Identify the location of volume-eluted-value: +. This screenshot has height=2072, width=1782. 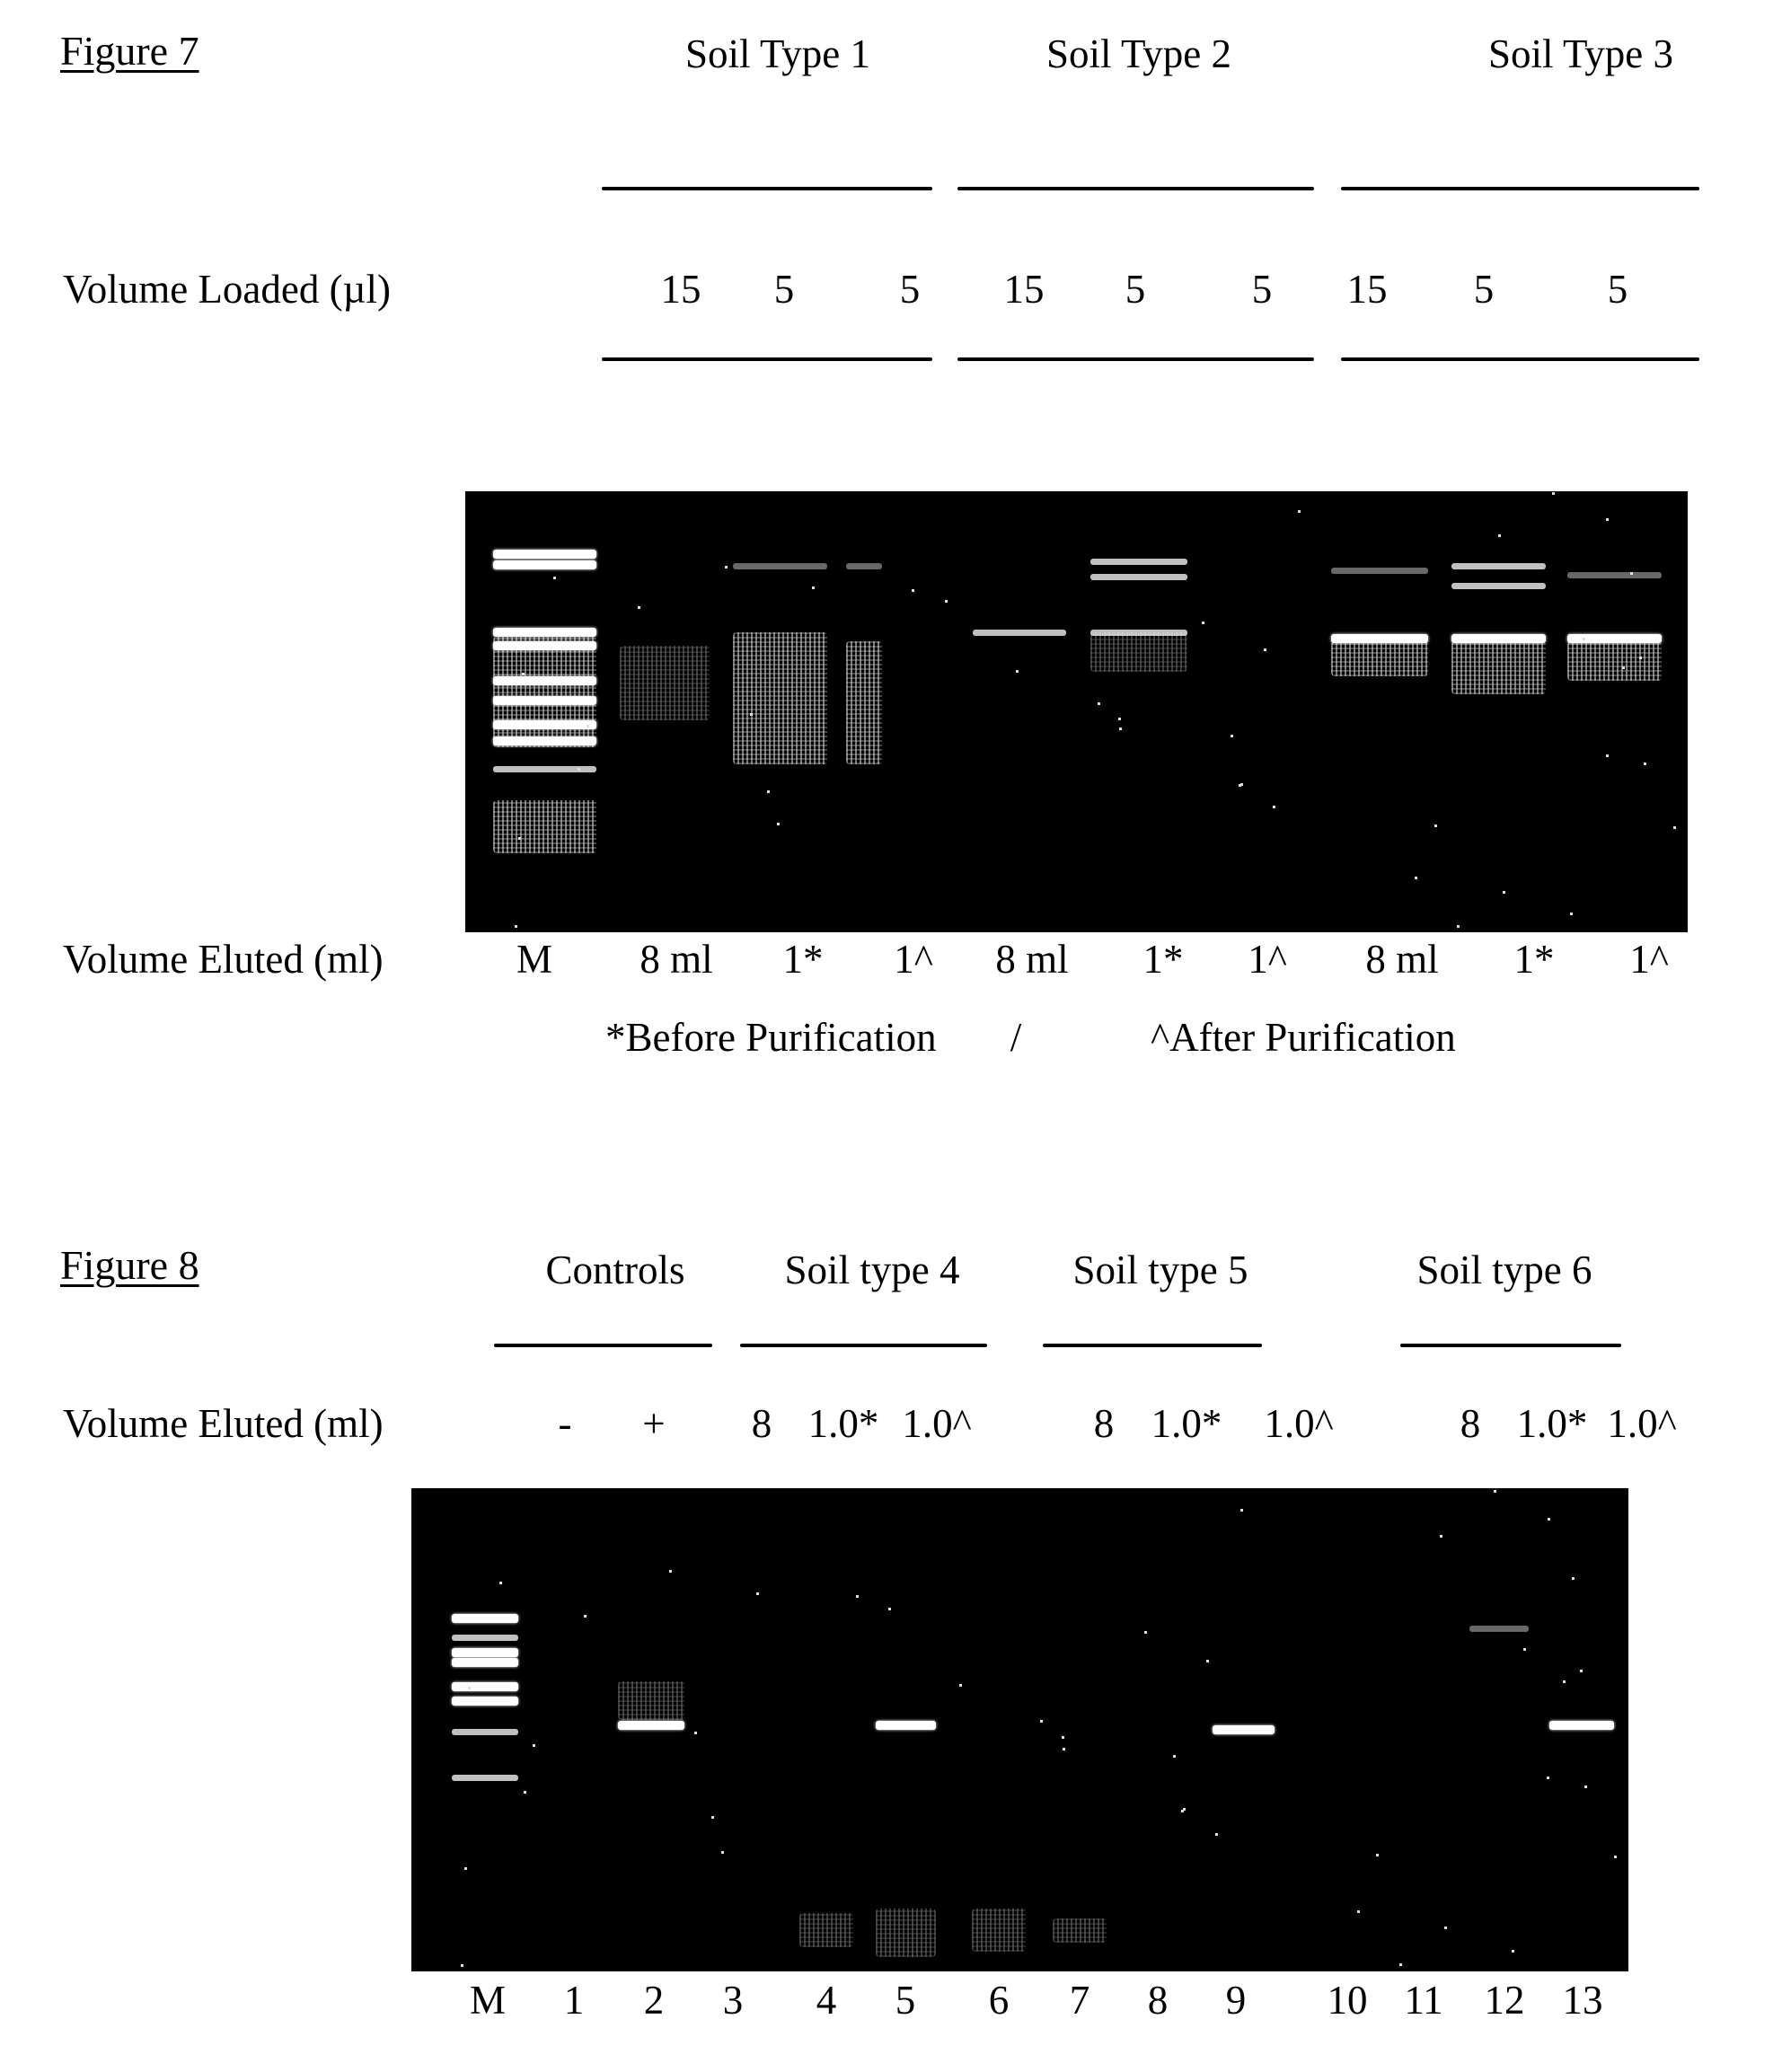
(654, 1423).